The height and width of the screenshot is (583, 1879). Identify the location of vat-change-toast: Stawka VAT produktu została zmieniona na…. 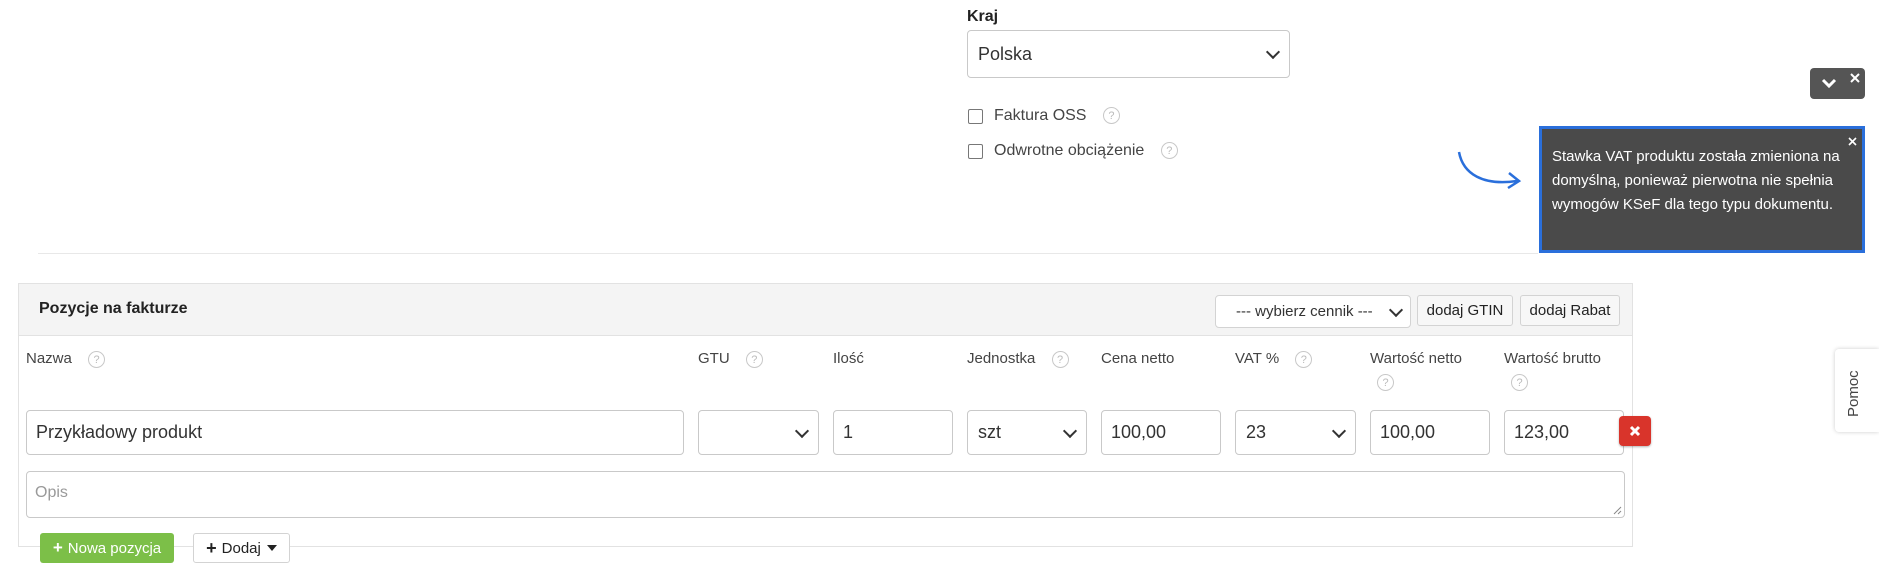
(1702, 189).